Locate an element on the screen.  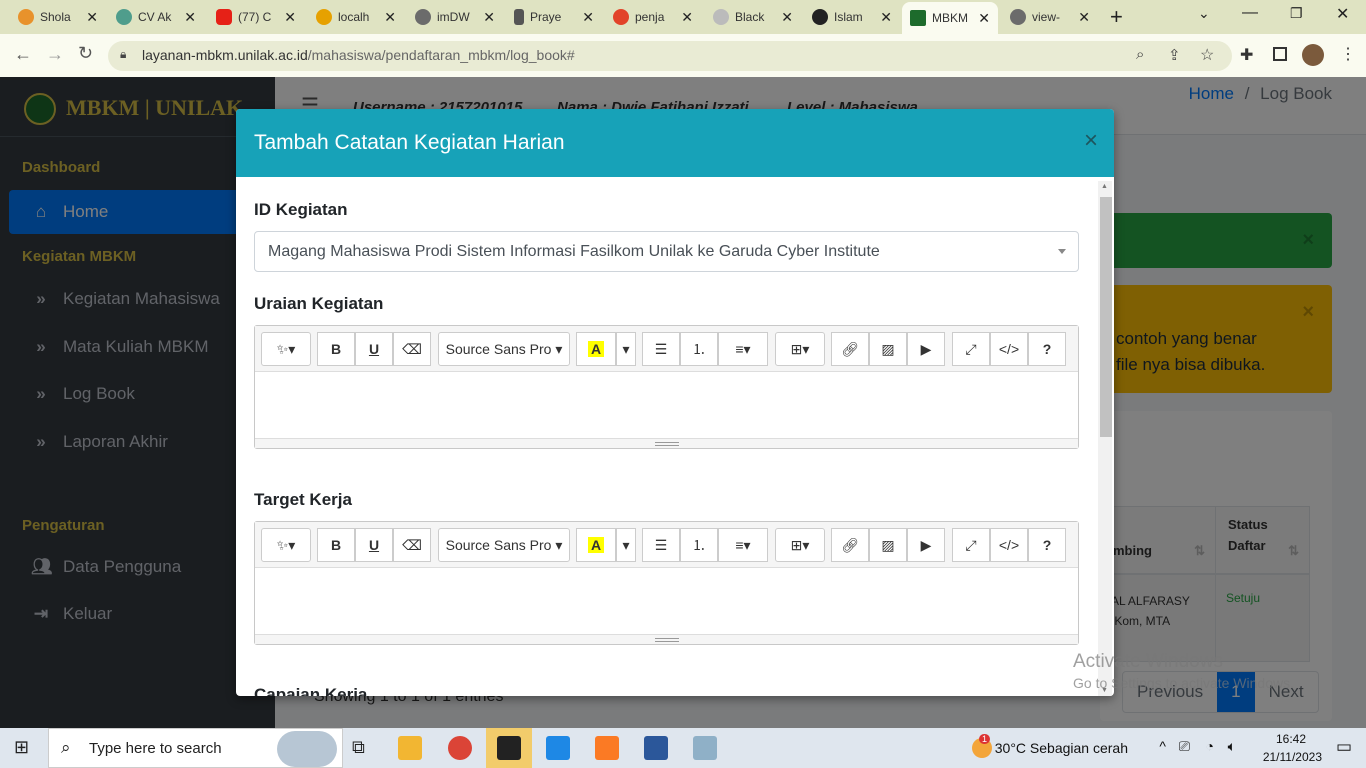
task-view-icon: ⧉ is located at coordinates (358, 747).